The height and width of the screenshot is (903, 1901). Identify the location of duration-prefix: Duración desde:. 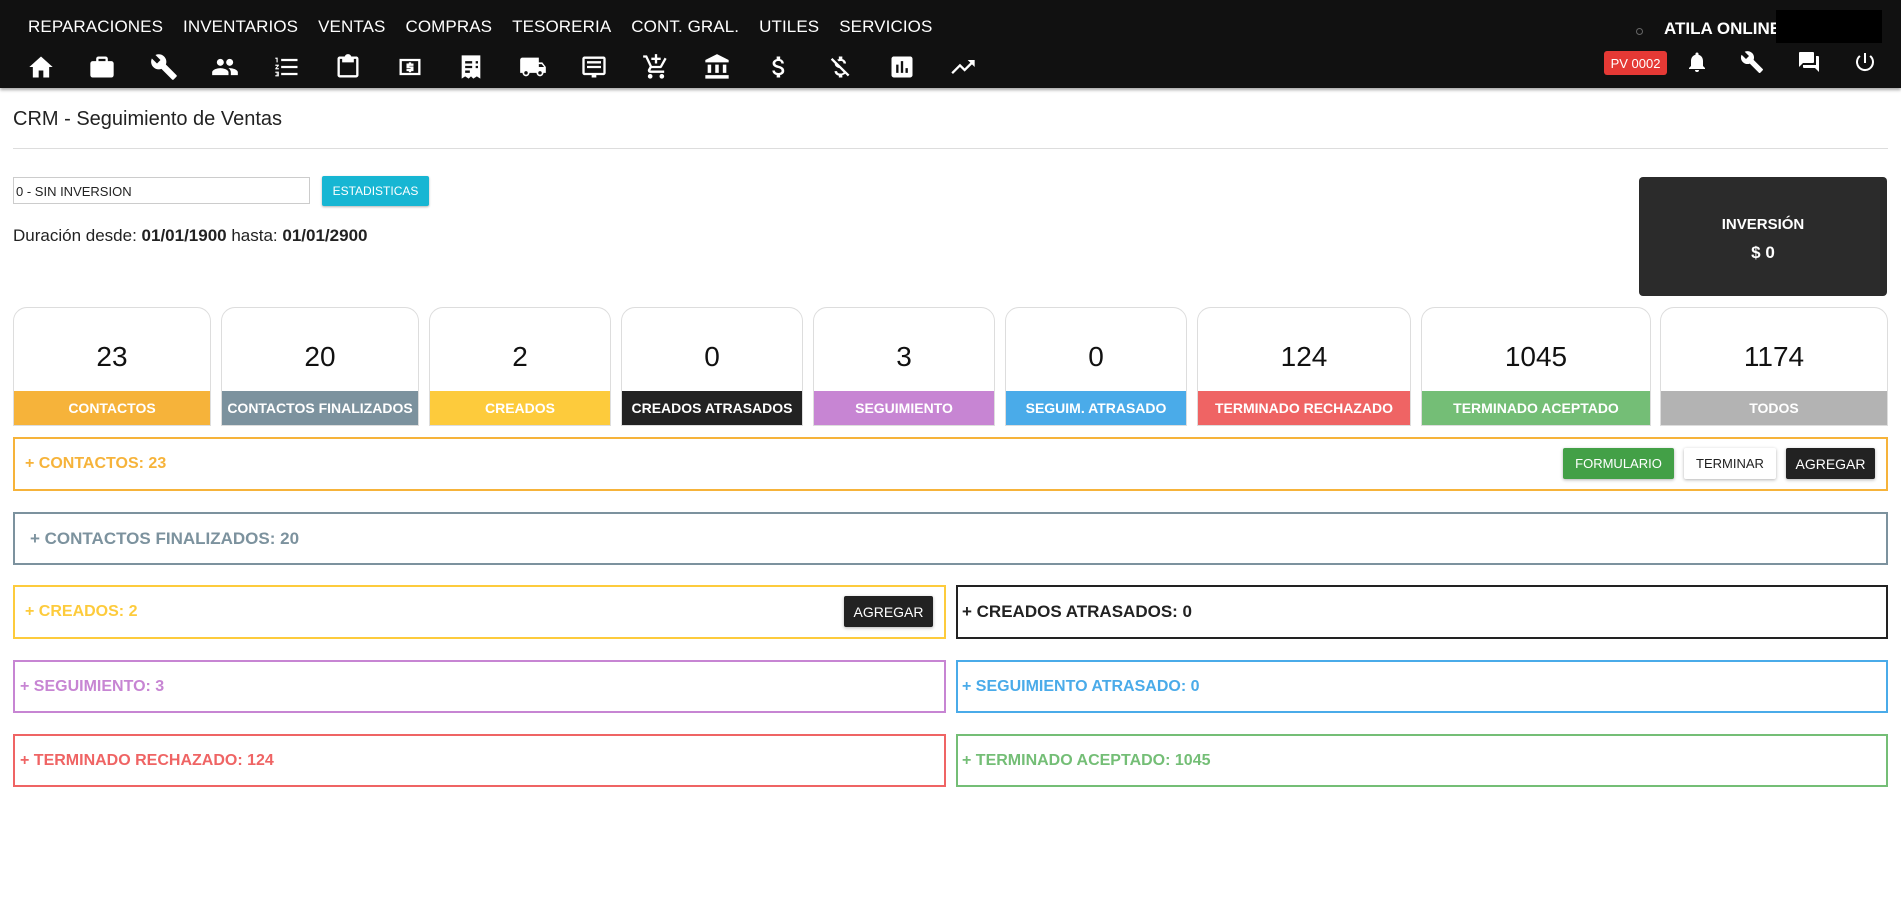
(77, 235).